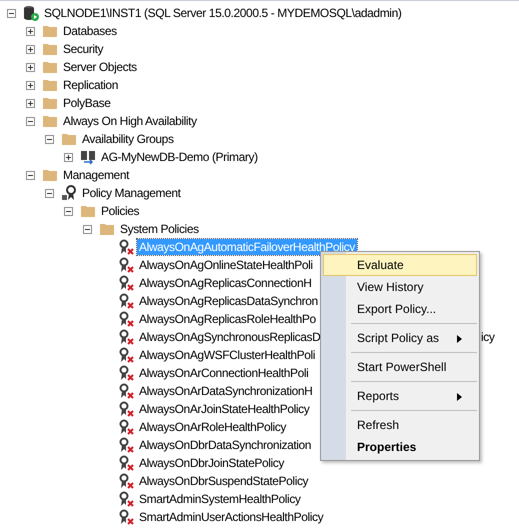 The height and width of the screenshot is (530, 519). Describe the element at coordinates (88, 157) in the screenshot. I see `server-group-icon` at that location.